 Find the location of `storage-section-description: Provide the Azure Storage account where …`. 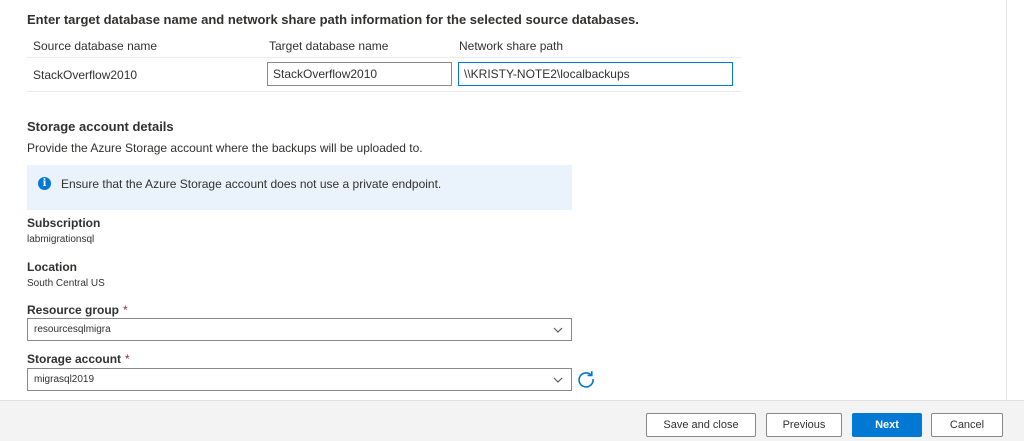

storage-section-description: Provide the Azure Storage account where … is located at coordinates (225, 148).